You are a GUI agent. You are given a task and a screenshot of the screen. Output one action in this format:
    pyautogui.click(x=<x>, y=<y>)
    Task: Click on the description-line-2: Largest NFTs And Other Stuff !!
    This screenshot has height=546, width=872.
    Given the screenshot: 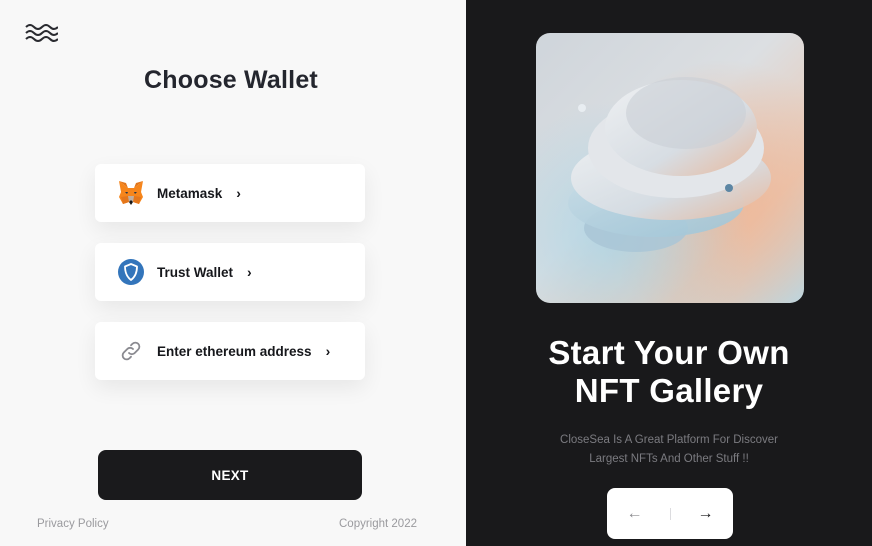 What is the action you would take?
    pyautogui.click(x=669, y=459)
    